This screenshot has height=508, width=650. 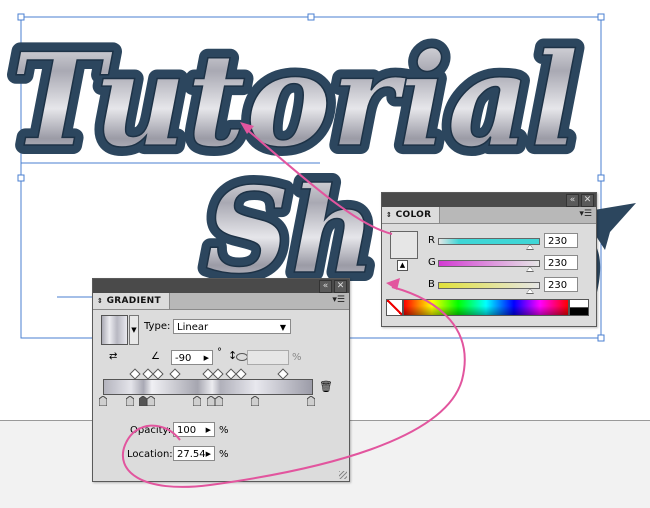 I want to click on none-color-swatch, so click(x=394, y=307).